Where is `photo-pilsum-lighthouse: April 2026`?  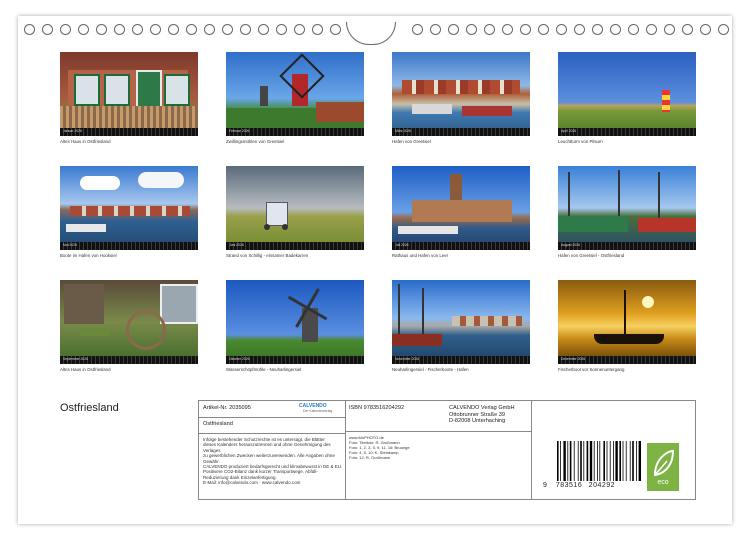 photo-pilsum-lighthouse: April 2026 is located at coordinates (627, 94).